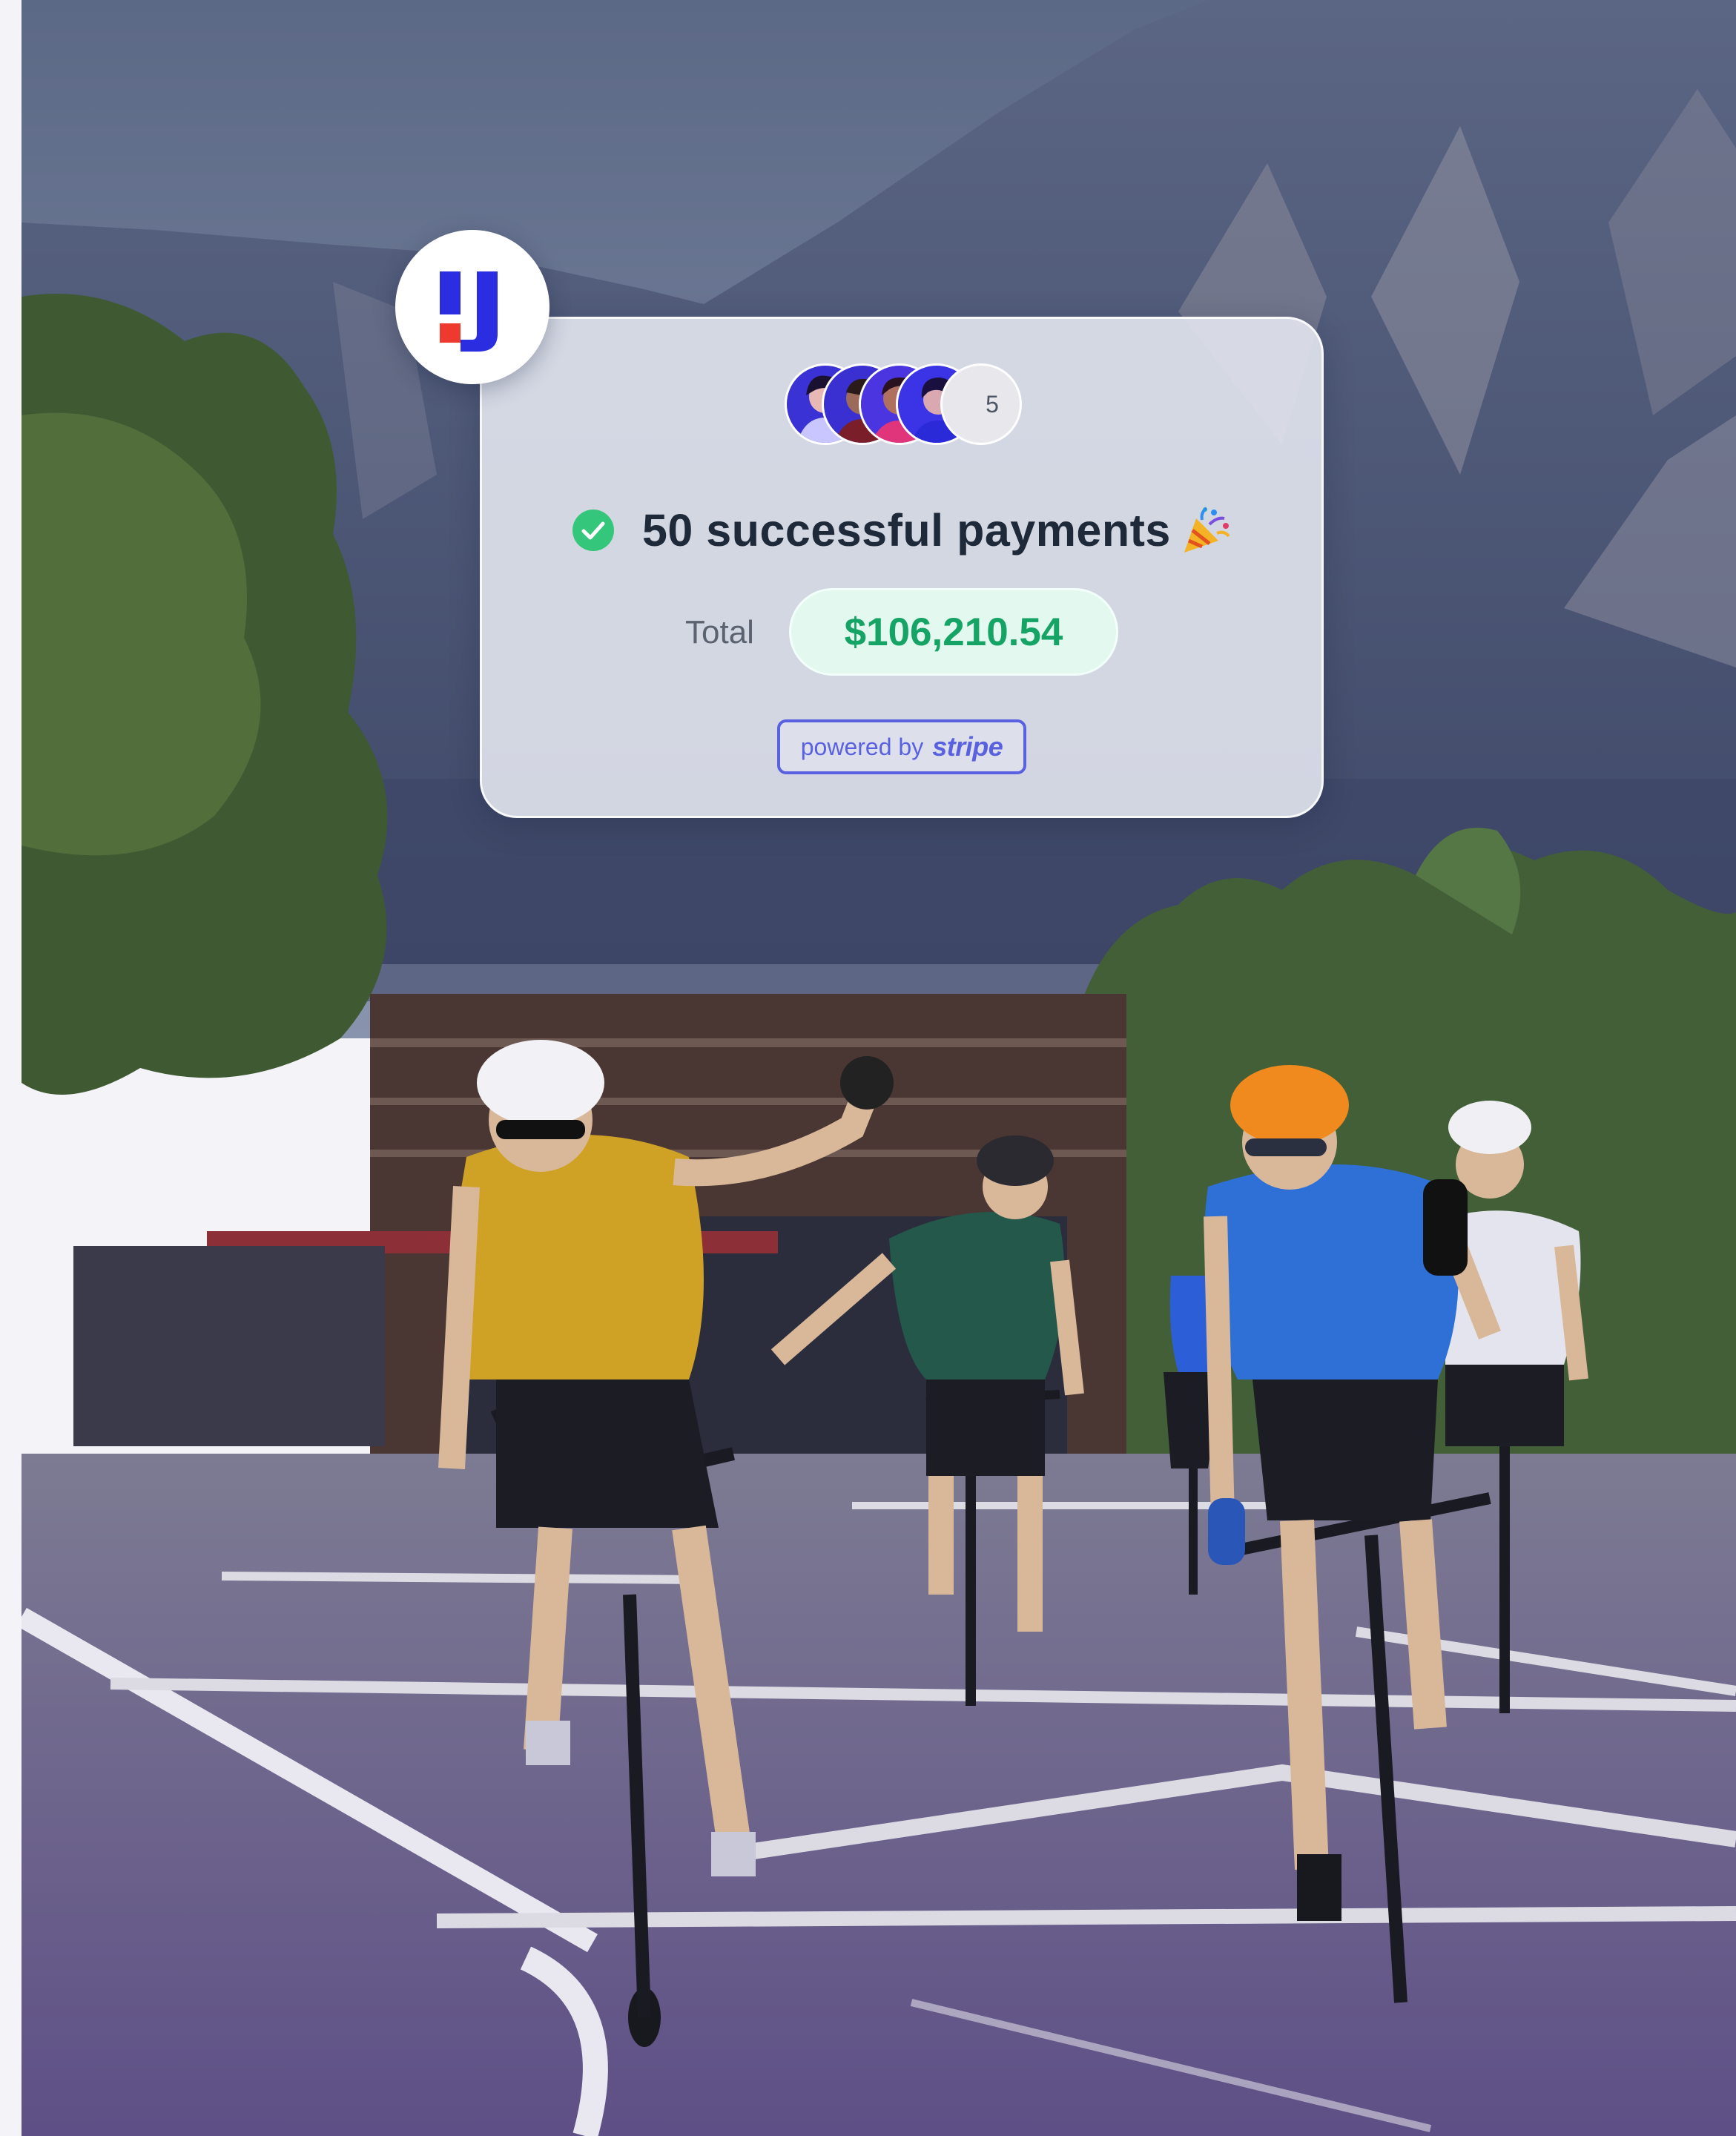  What do you see at coordinates (469, 311) in the screenshot?
I see `brand-logo-icon` at bounding box center [469, 311].